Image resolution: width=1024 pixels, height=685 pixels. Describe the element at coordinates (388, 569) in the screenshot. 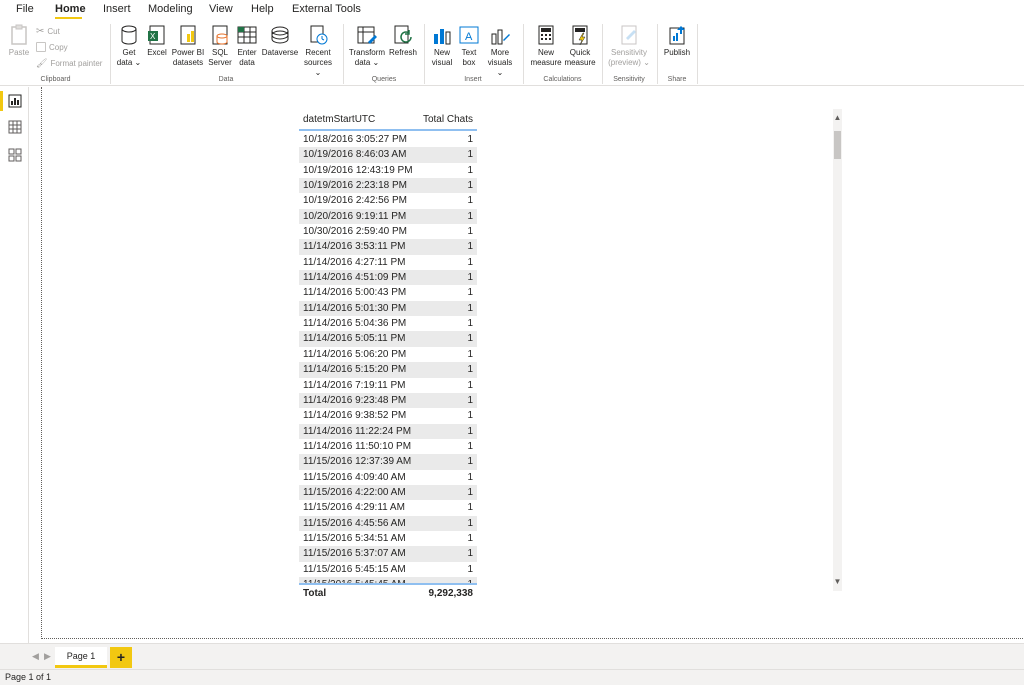

I see `table-row: 11/15/2016 5:45:15 AM 1` at that location.